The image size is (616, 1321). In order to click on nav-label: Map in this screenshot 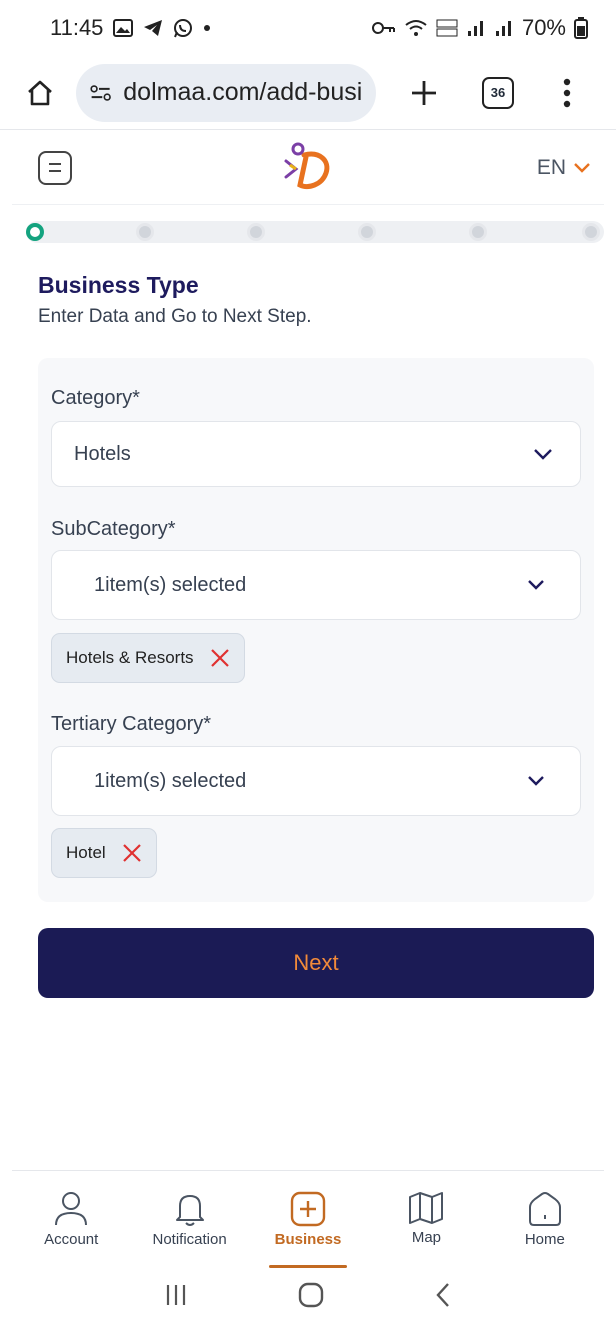, I will do `click(426, 1237)`.